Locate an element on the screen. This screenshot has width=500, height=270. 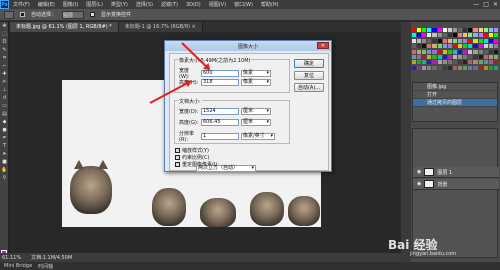
dodge-tool-icon: ● is located at coordinates (4, 130).